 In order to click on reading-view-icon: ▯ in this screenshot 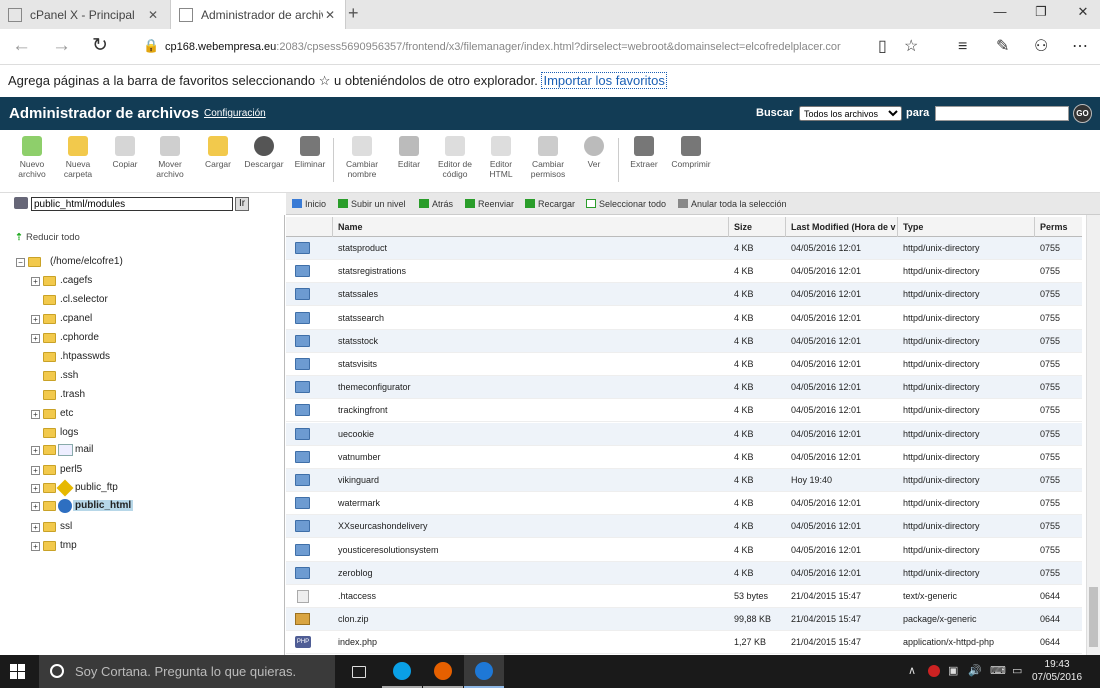, I will do `click(882, 47)`.